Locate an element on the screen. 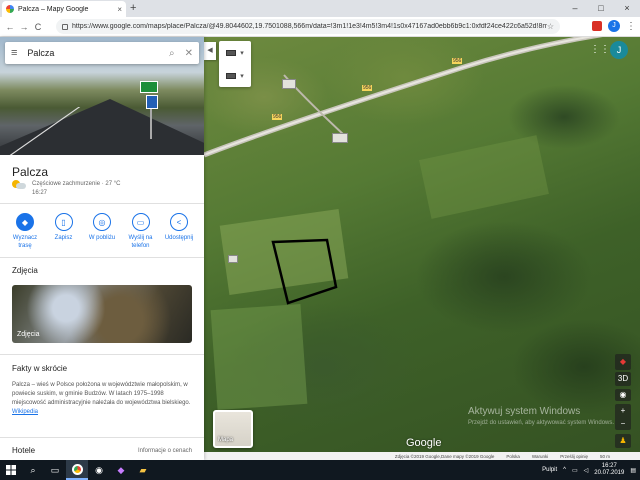  browser-menu-icon: ⋮ is located at coordinates (631, 26).